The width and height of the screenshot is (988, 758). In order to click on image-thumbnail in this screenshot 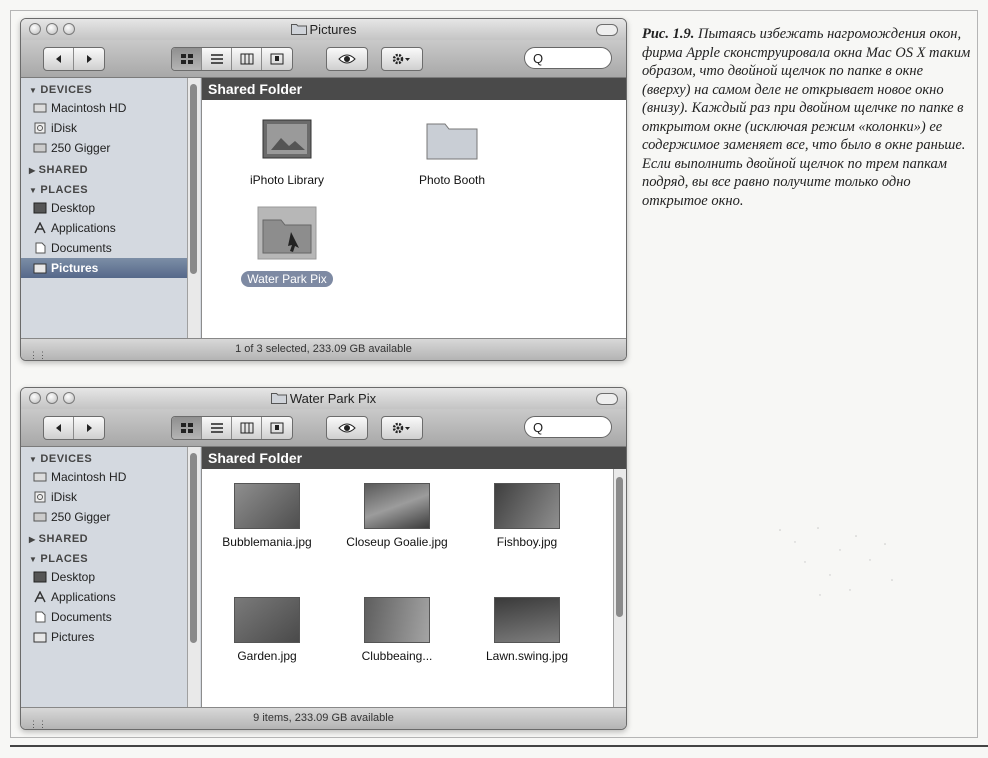, I will do `click(267, 620)`.